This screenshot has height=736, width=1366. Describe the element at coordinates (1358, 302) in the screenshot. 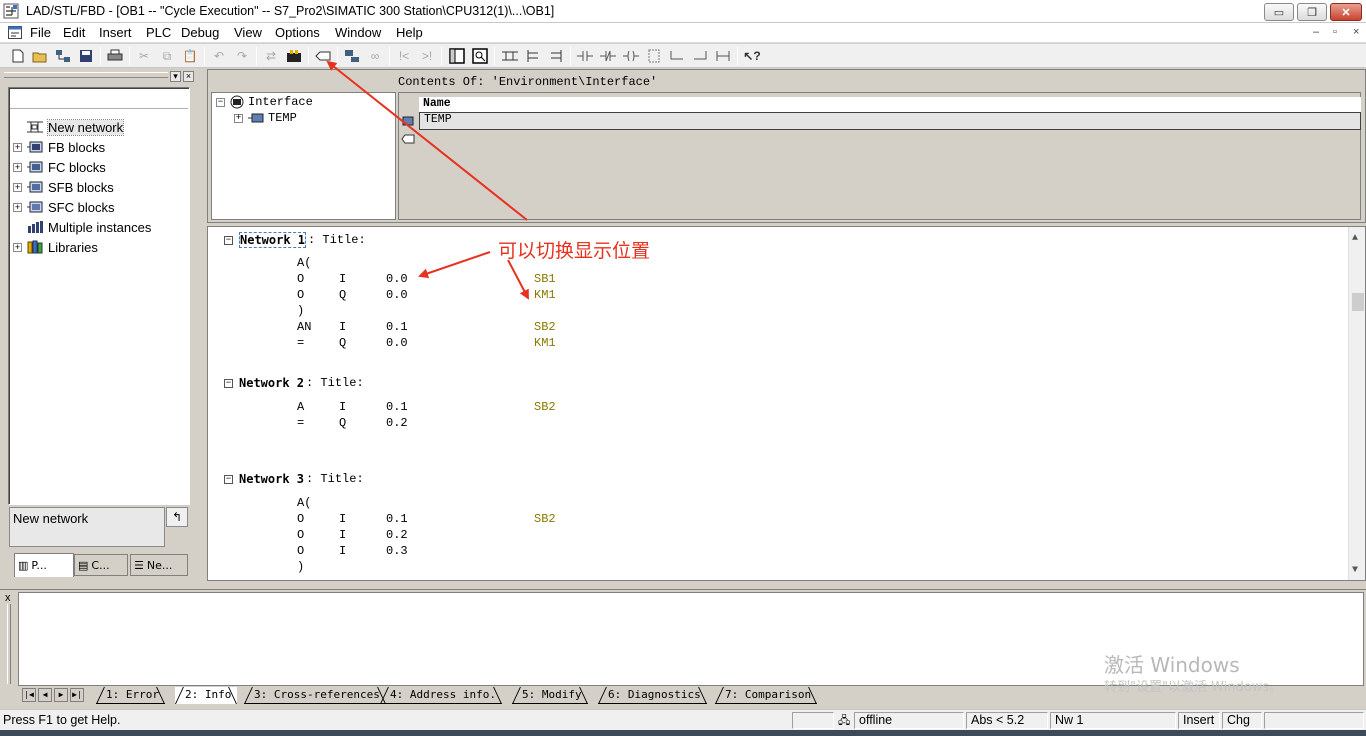

I see `scroll-thumb` at that location.